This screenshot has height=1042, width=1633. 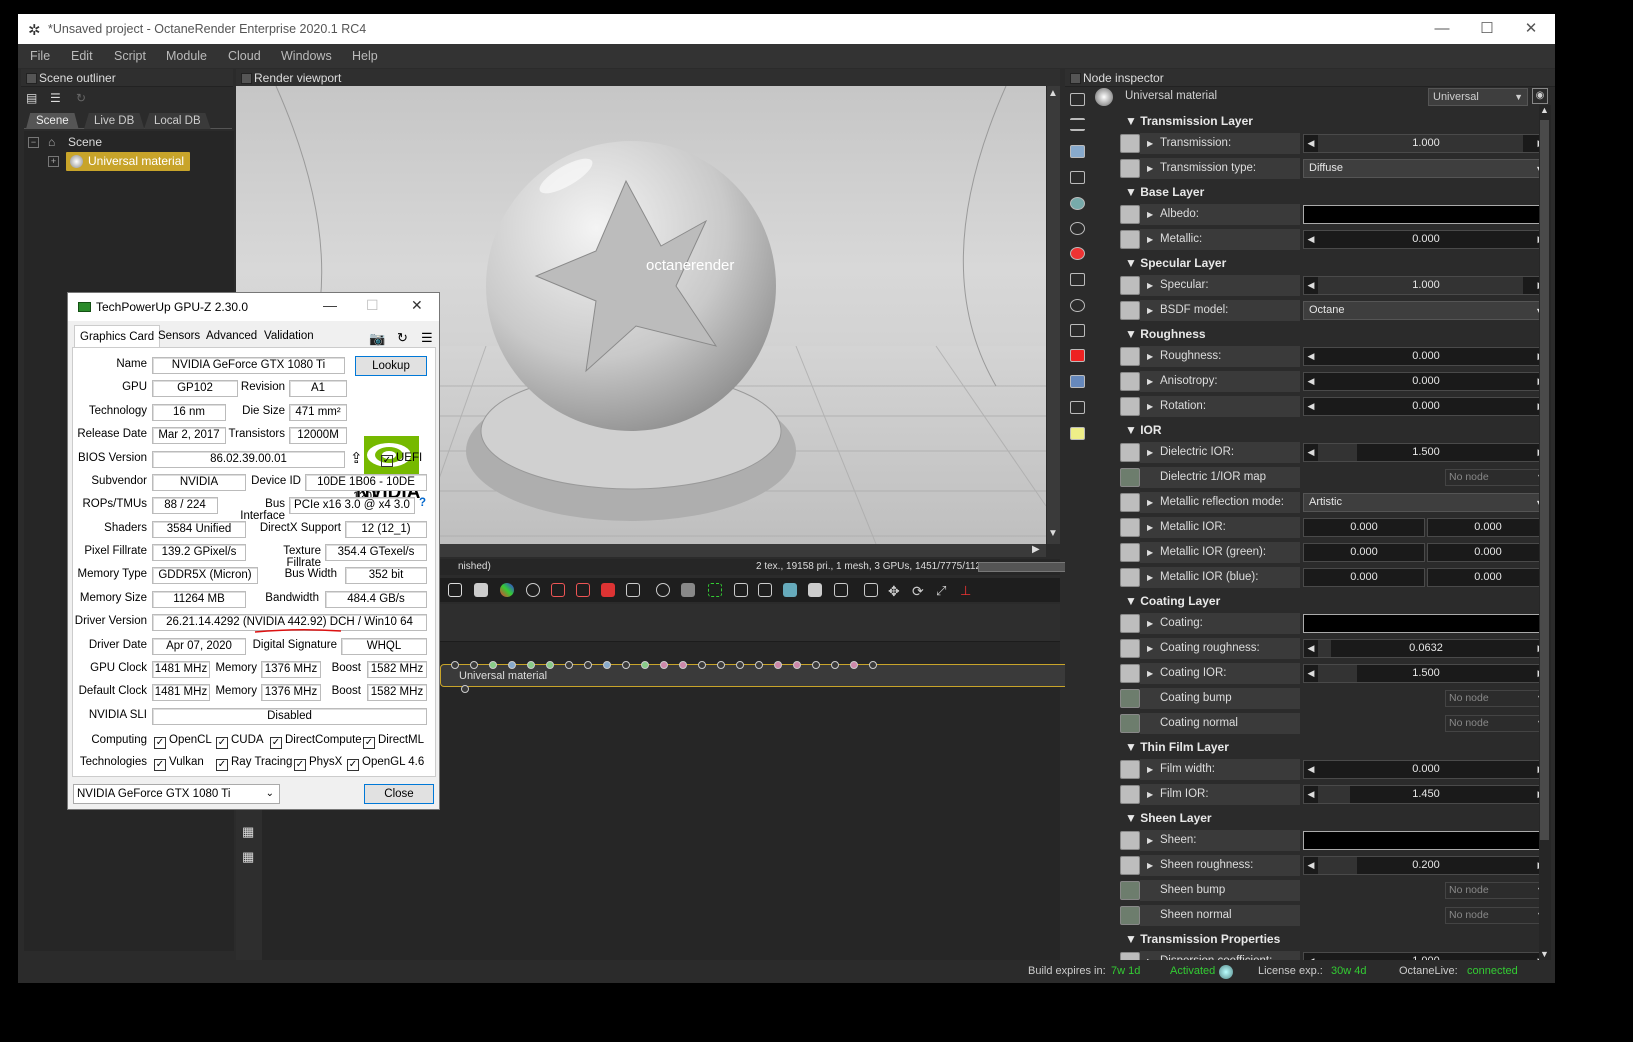 I want to click on property-label: ▶ Transmission type:, so click(x=1220, y=168).